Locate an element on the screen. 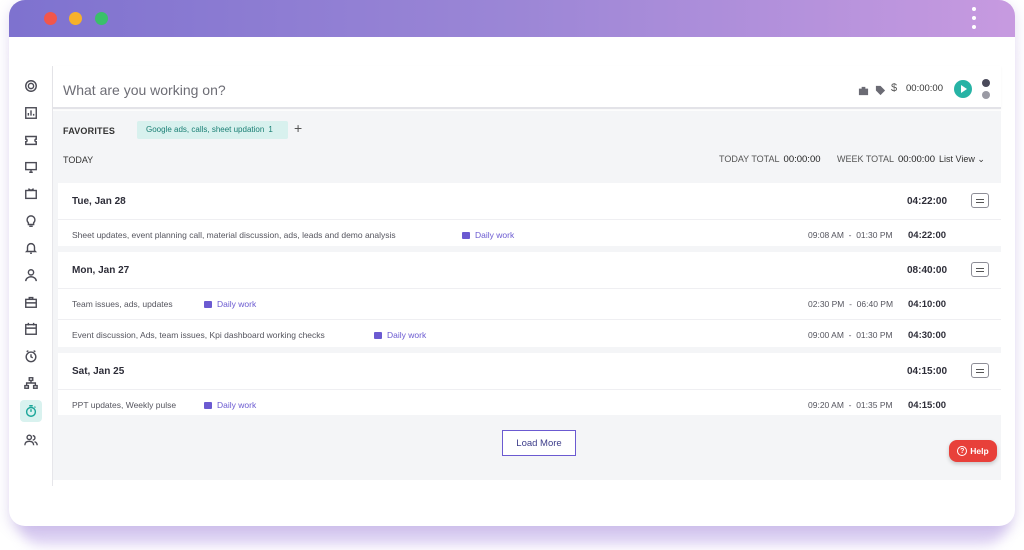 This screenshot has width=1024, height=550. tag-icon is located at coordinates (880, 89).